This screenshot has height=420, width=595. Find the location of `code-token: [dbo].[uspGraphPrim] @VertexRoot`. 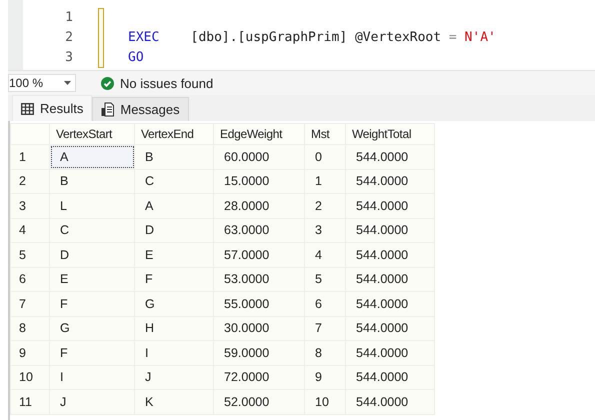

code-token: [dbo].[uspGraphPrim] @VertexRoot is located at coordinates (316, 37).